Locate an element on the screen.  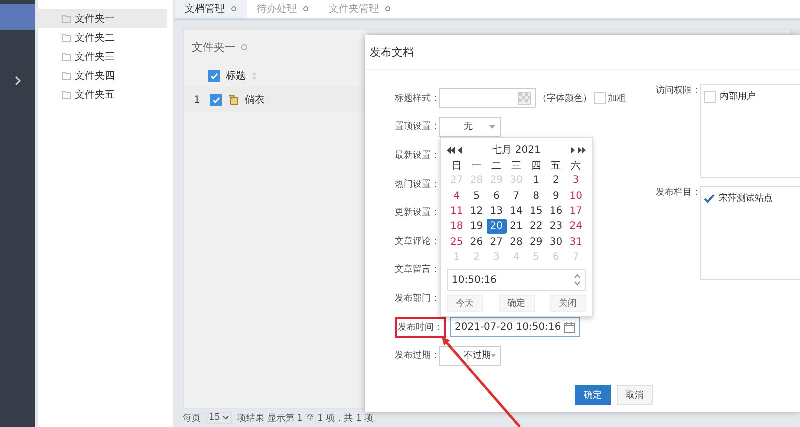
weekday-label: 三 is located at coordinates (516, 167).